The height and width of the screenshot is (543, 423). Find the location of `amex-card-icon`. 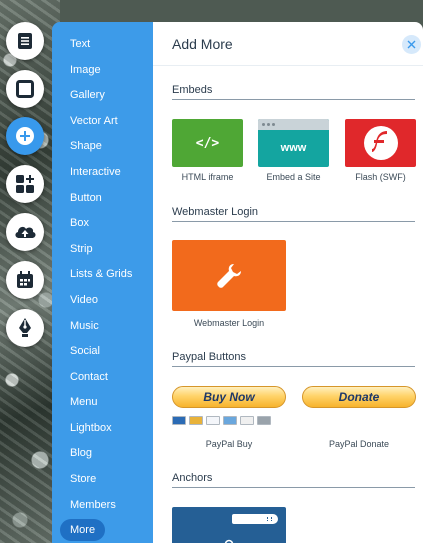

amex-card-icon is located at coordinates (230, 420).